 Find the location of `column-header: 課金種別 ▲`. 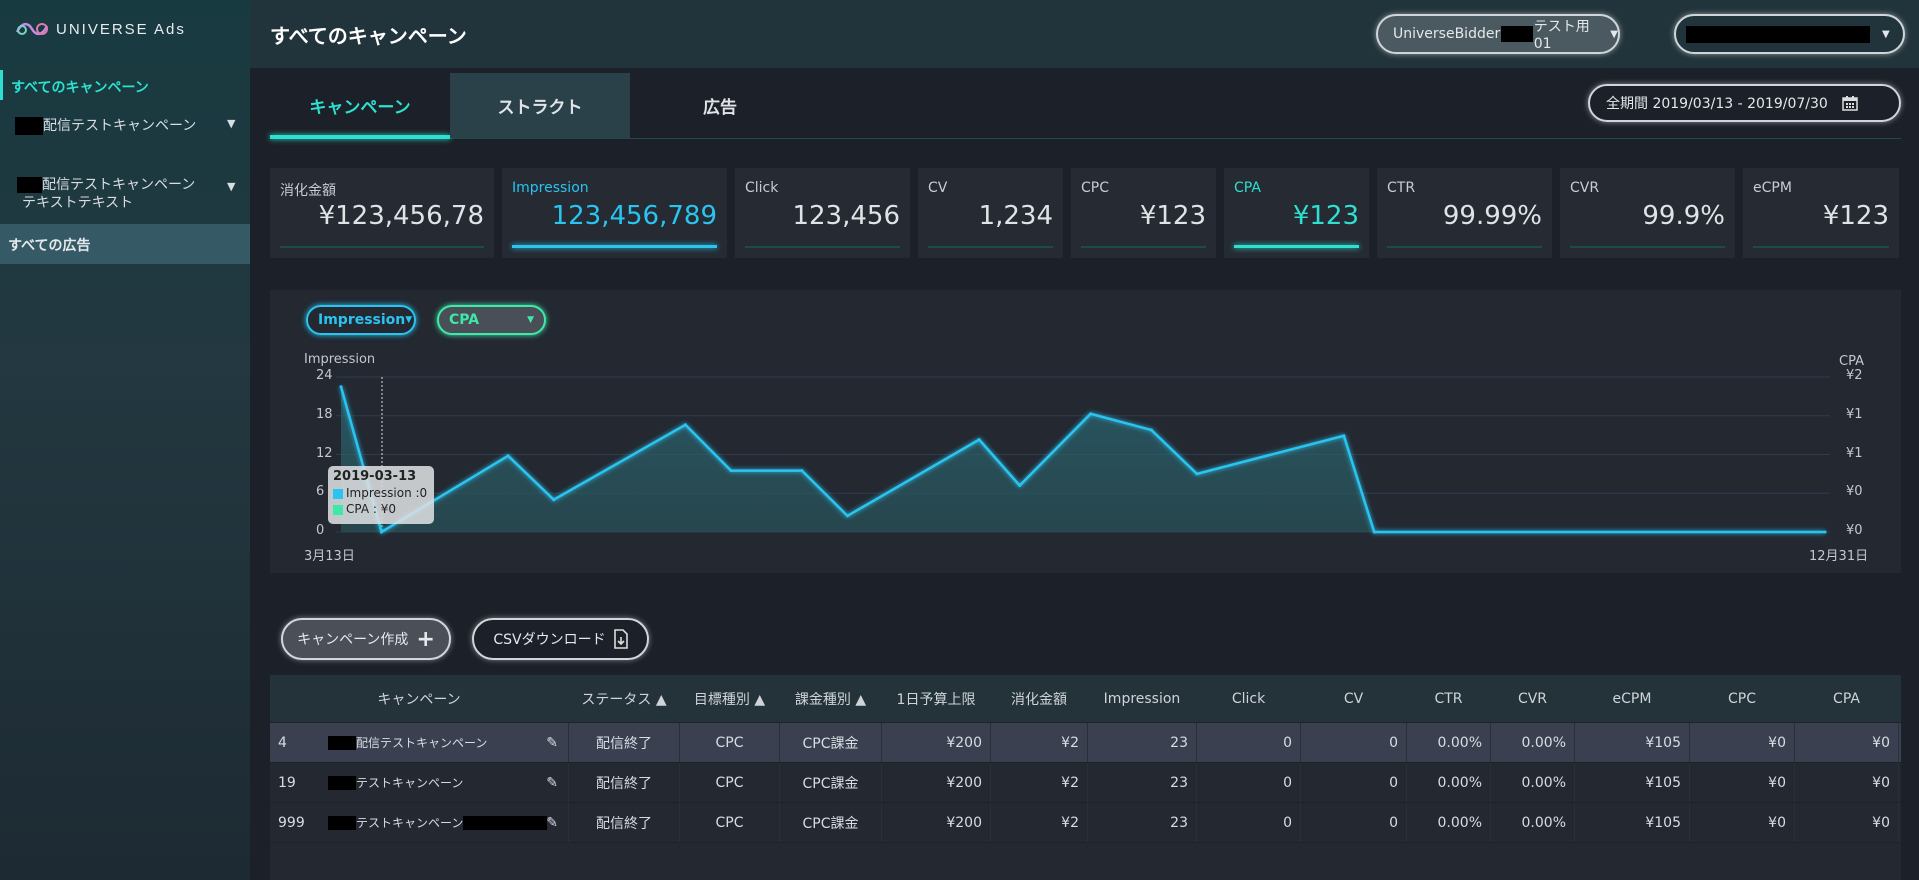

column-header: 課金種別 ▲ is located at coordinates (831, 698).